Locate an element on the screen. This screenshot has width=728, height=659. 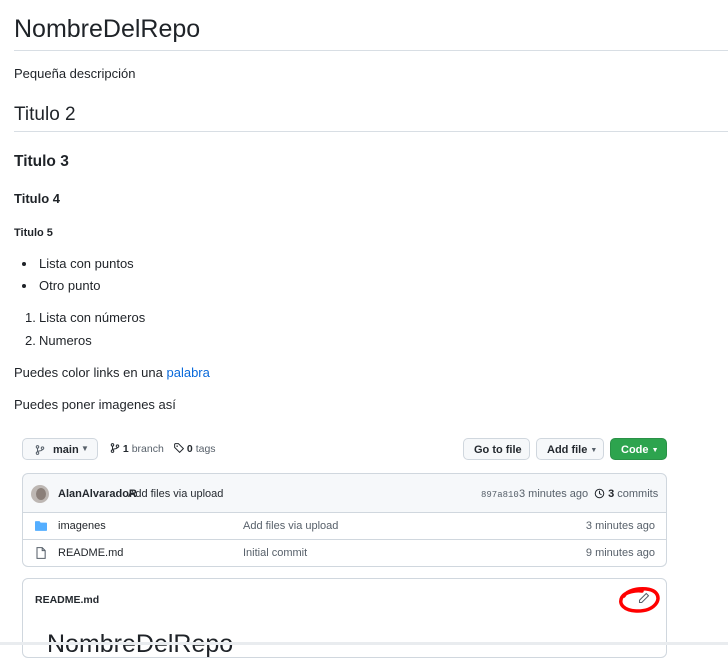
readme-description: Pequeña descripción is located at coordinates (75, 73).